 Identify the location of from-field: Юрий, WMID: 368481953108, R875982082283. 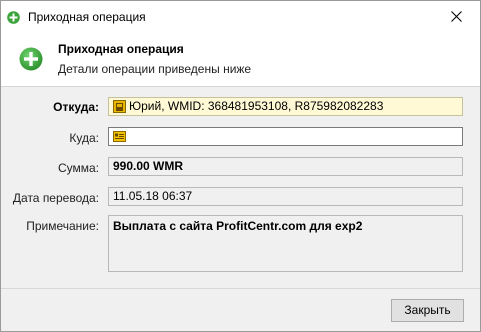
(285, 106).